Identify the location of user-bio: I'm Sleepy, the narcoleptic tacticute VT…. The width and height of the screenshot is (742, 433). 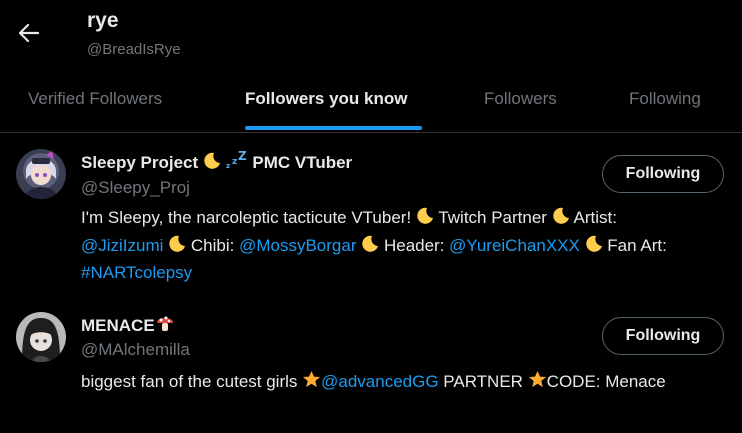
(374, 244).